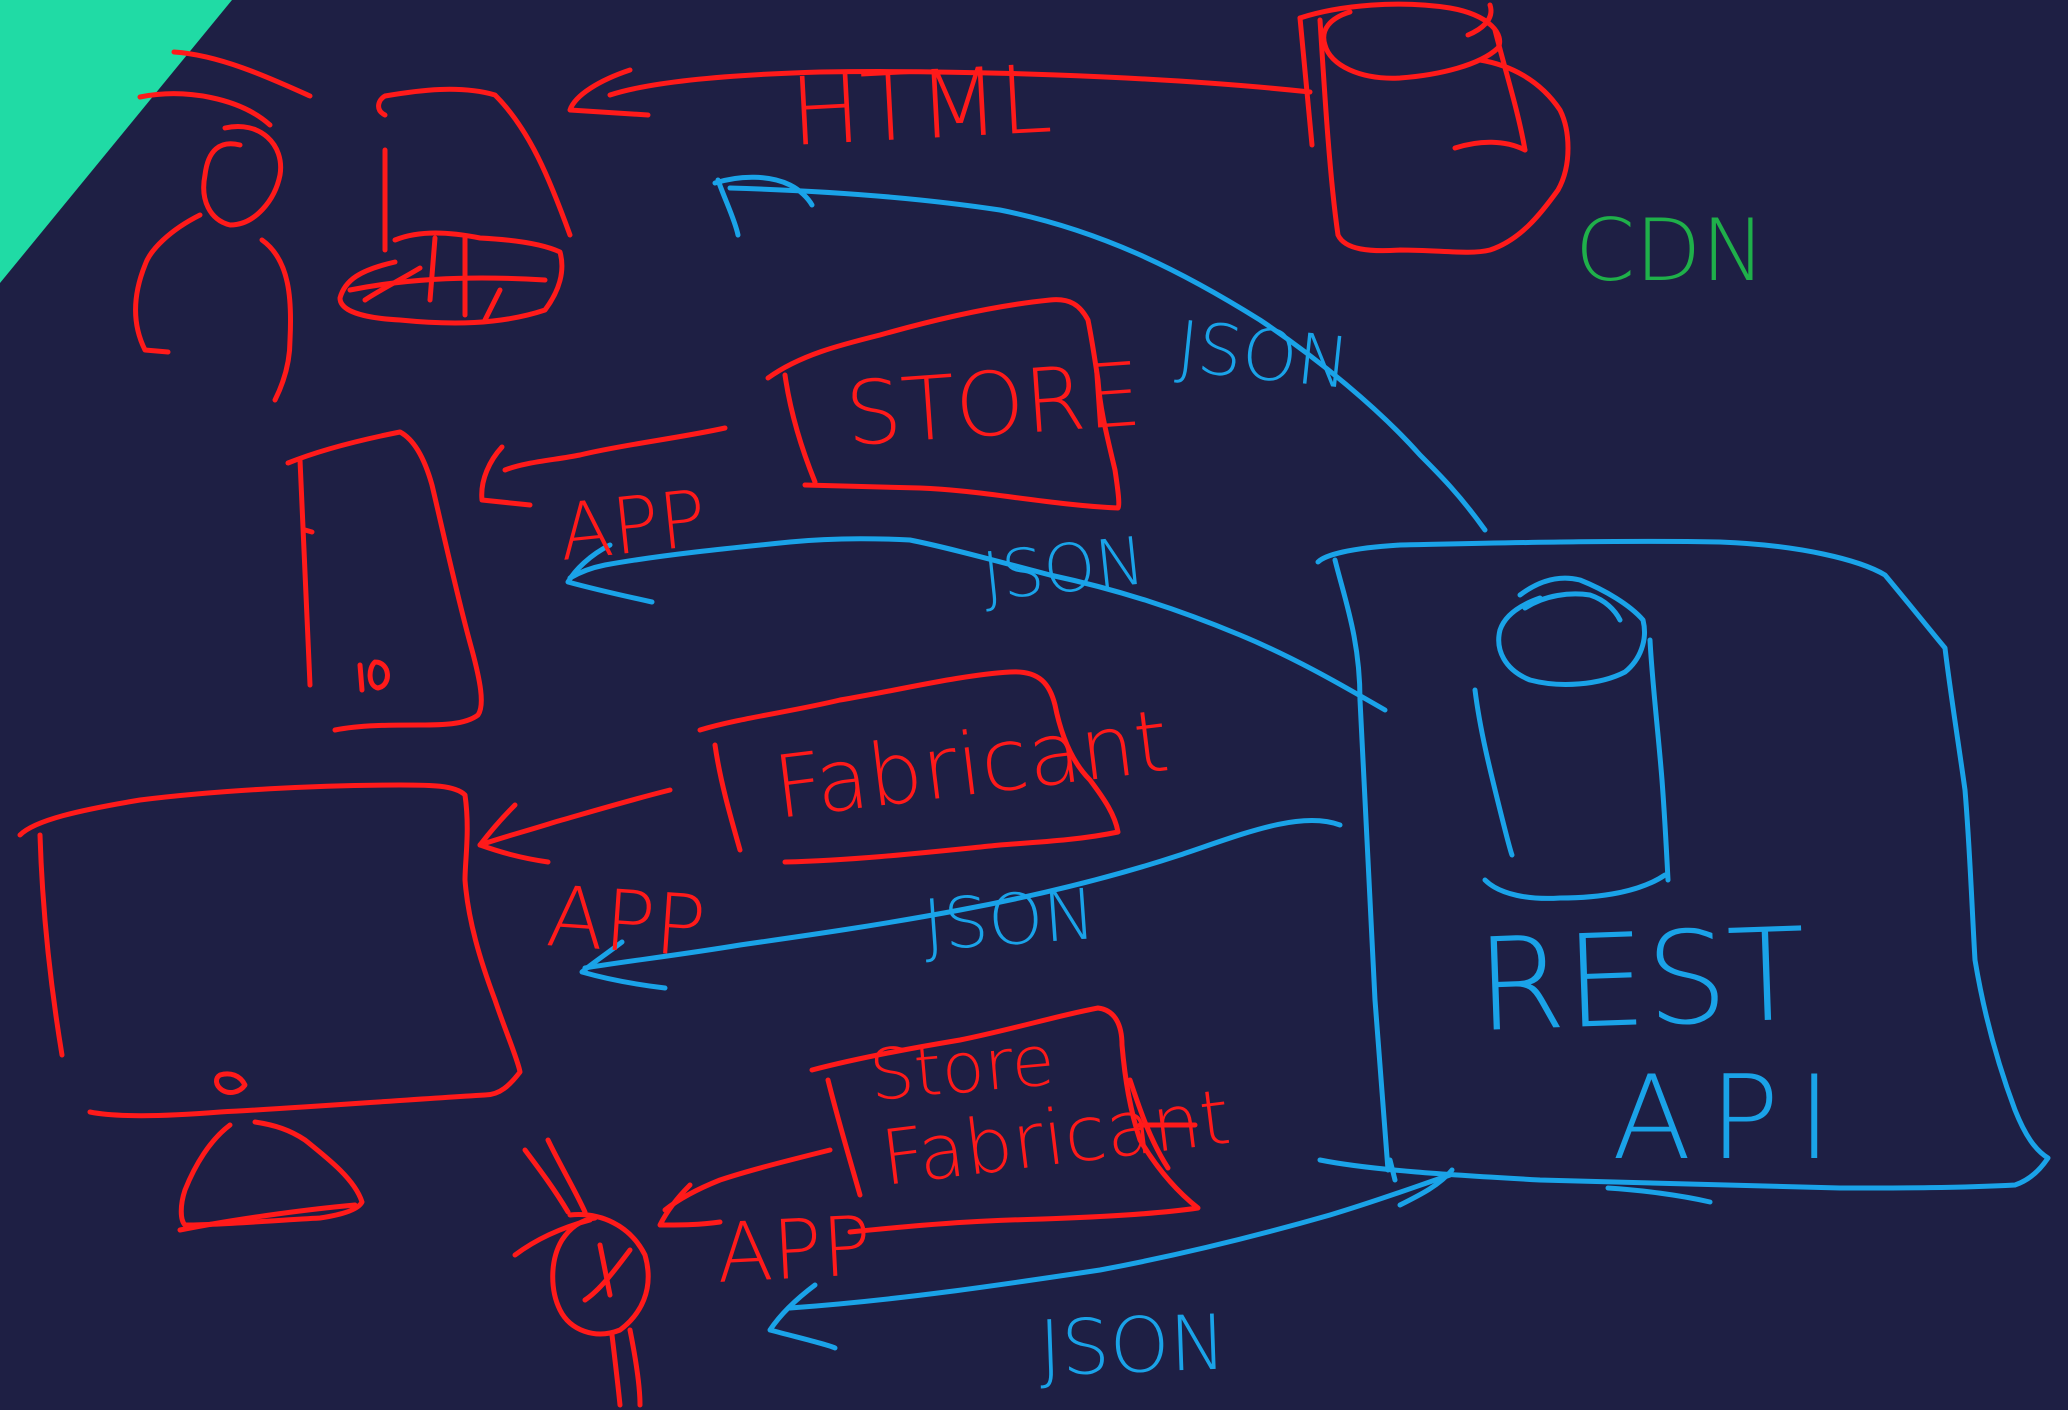  Describe the element at coordinates (1670, 251) in the screenshot. I see `label-cdn: CDN` at that location.